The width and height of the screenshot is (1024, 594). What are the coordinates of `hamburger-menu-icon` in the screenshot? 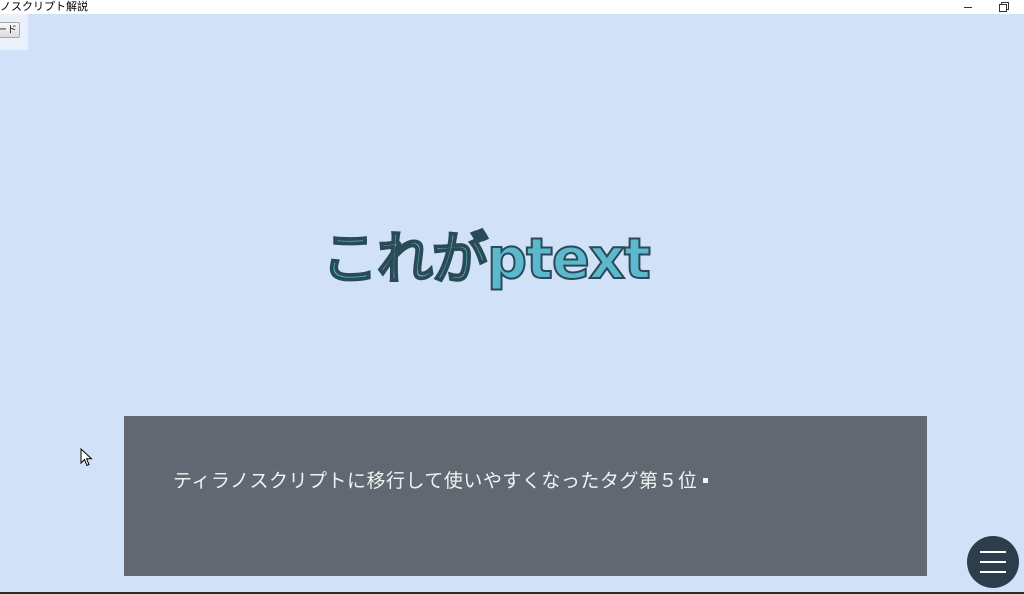 It's located at (993, 552).